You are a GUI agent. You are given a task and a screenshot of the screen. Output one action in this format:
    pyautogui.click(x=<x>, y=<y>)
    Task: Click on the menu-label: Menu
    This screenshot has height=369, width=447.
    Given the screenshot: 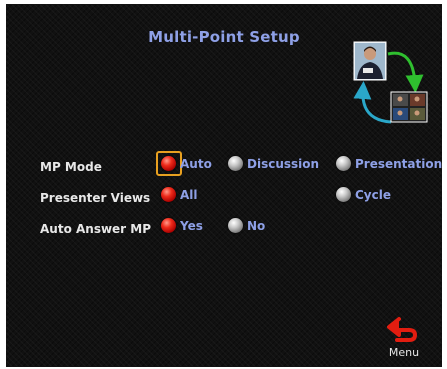 What is the action you would take?
    pyautogui.click(x=404, y=352)
    